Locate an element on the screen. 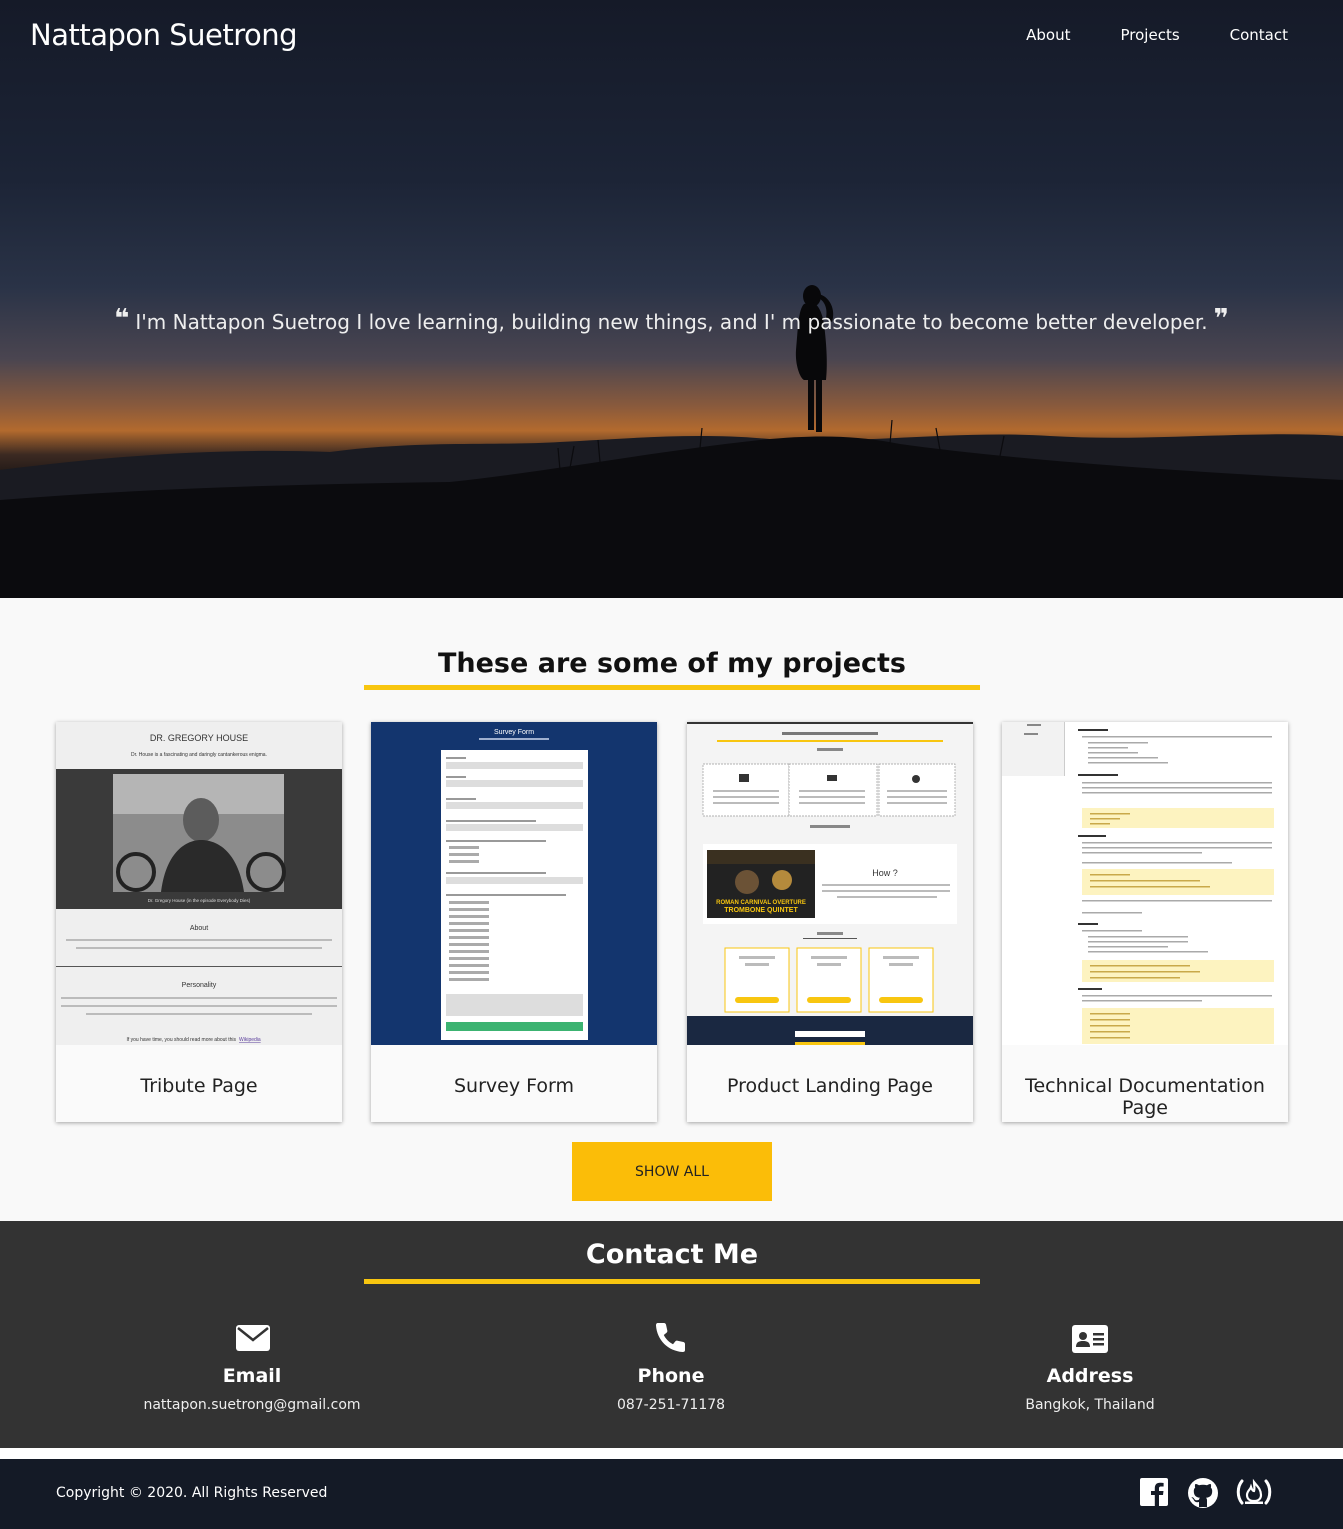  facebook-icon is located at coordinates (1154, 1492).